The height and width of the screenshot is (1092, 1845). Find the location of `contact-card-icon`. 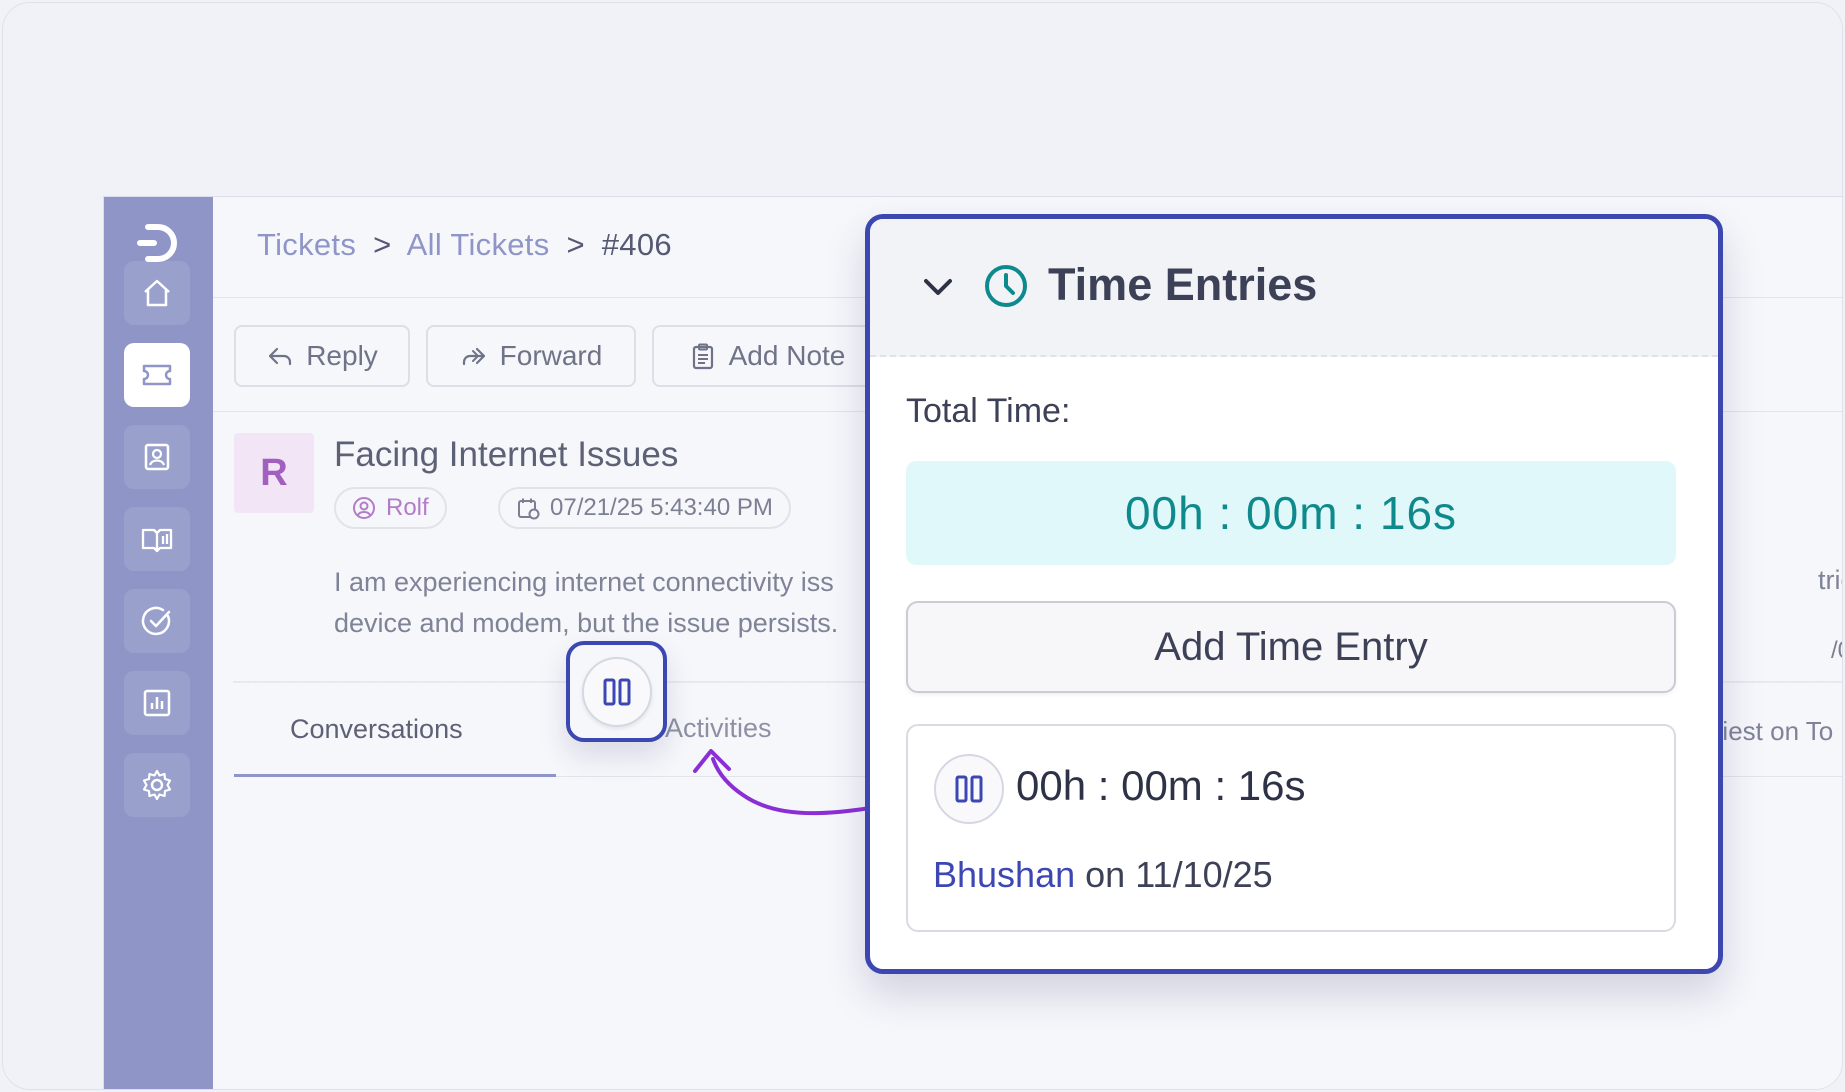

contact-card-icon is located at coordinates (157, 457).